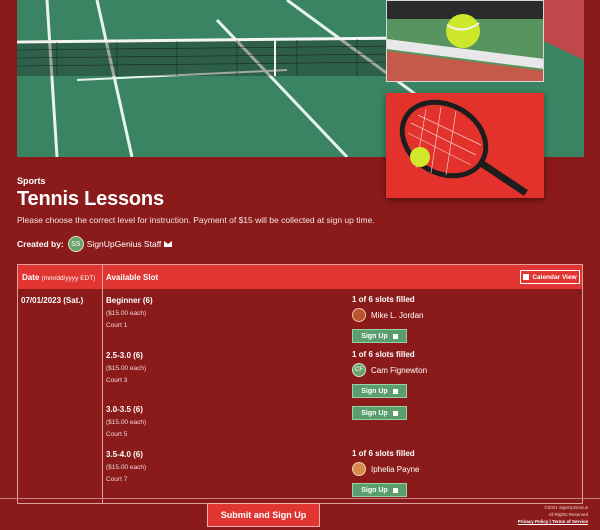 The height and width of the screenshot is (530, 600). Describe the element at coordinates (533, 521) in the screenshot. I see `privacy-policy-link: Privacy Policy` at that location.